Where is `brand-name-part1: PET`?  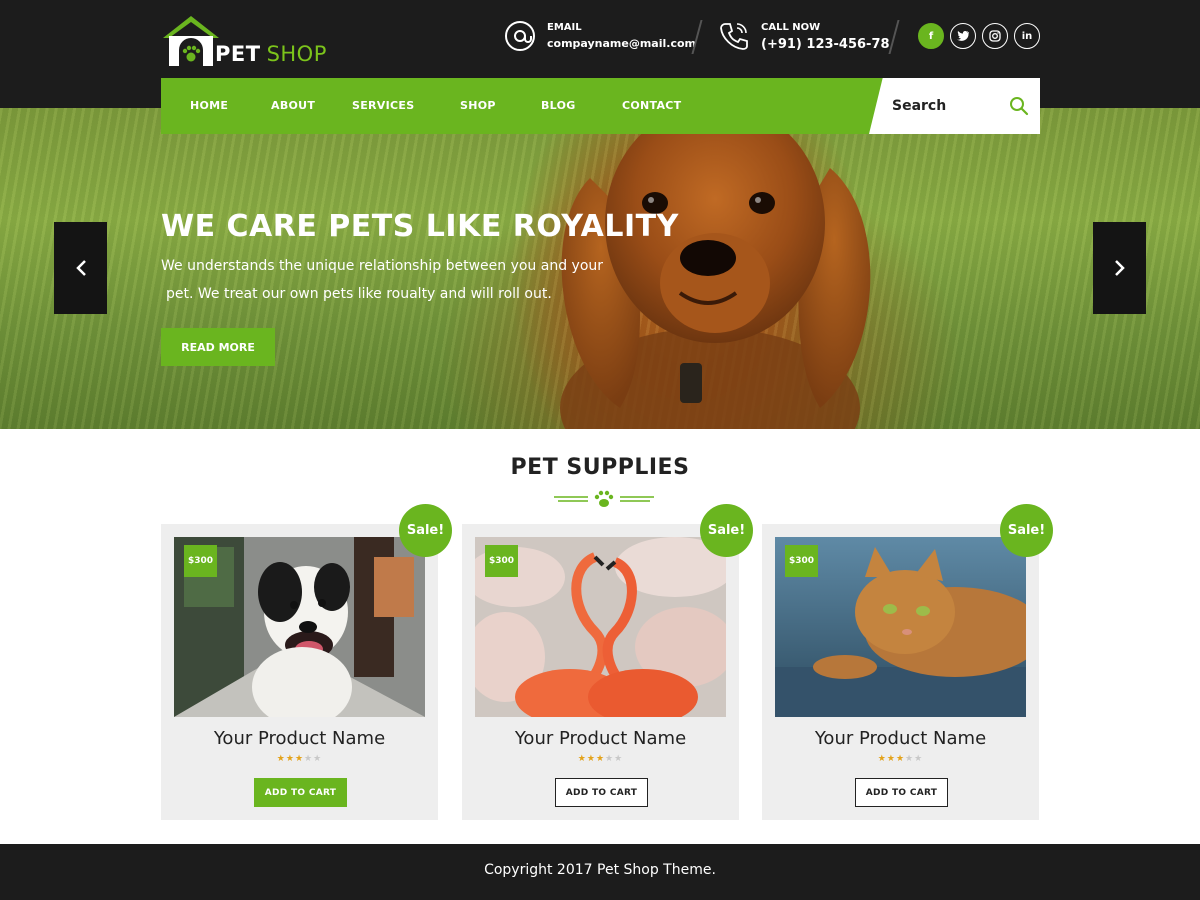 brand-name-part1: PET is located at coordinates (238, 54).